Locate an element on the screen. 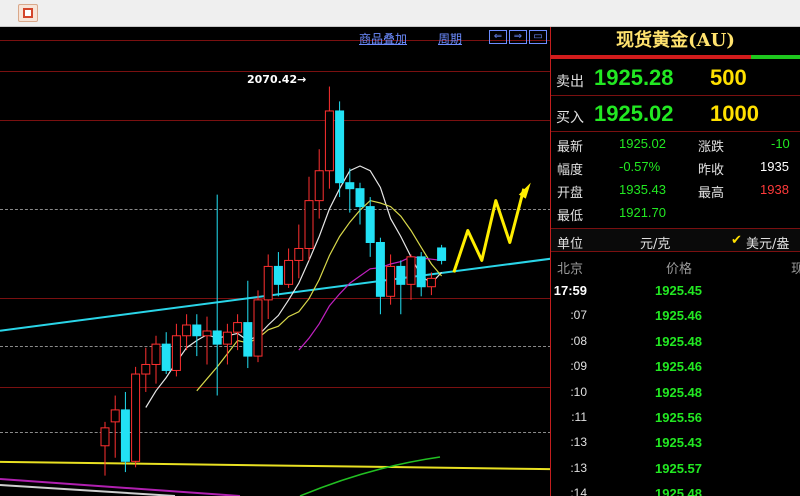 The width and height of the screenshot is (800, 496). instrument-title: 现货黄金(AU) is located at coordinates (675, 40).